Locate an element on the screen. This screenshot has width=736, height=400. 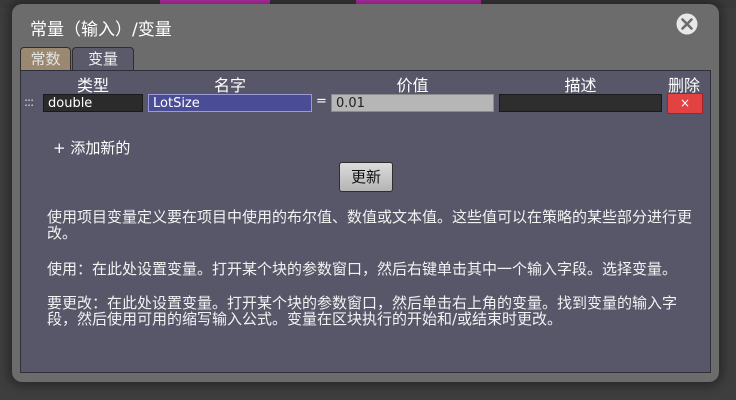
add-new-variable-link: + 添加新的 is located at coordinates (91, 147).